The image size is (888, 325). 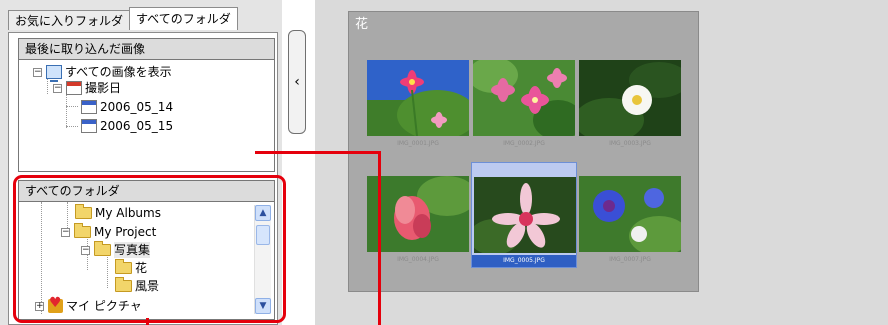 What do you see at coordinates (183, 18) in the screenshot?
I see `tab-all-folders: すべてのフォルダ` at bounding box center [183, 18].